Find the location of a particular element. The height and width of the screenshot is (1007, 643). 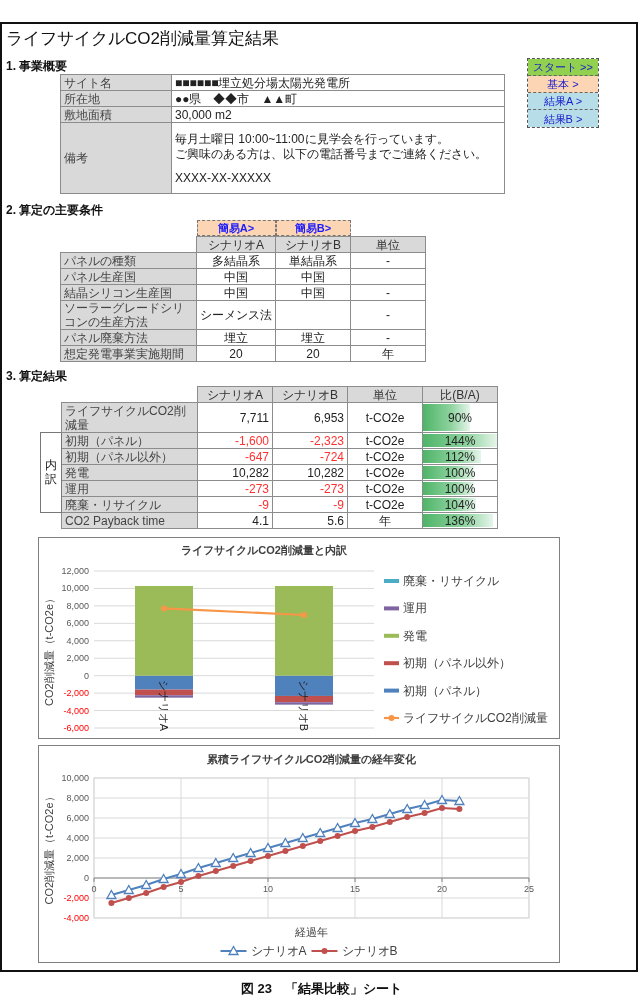

ratio-value: 136% is located at coordinates (460, 520).